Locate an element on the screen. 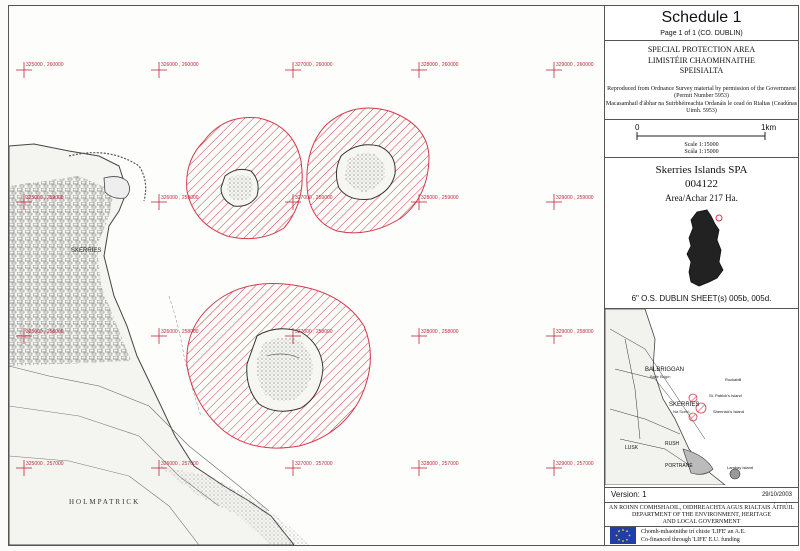 This screenshot has height=551, width=800. locality-label: Na Sceirí is located at coordinates (681, 411).